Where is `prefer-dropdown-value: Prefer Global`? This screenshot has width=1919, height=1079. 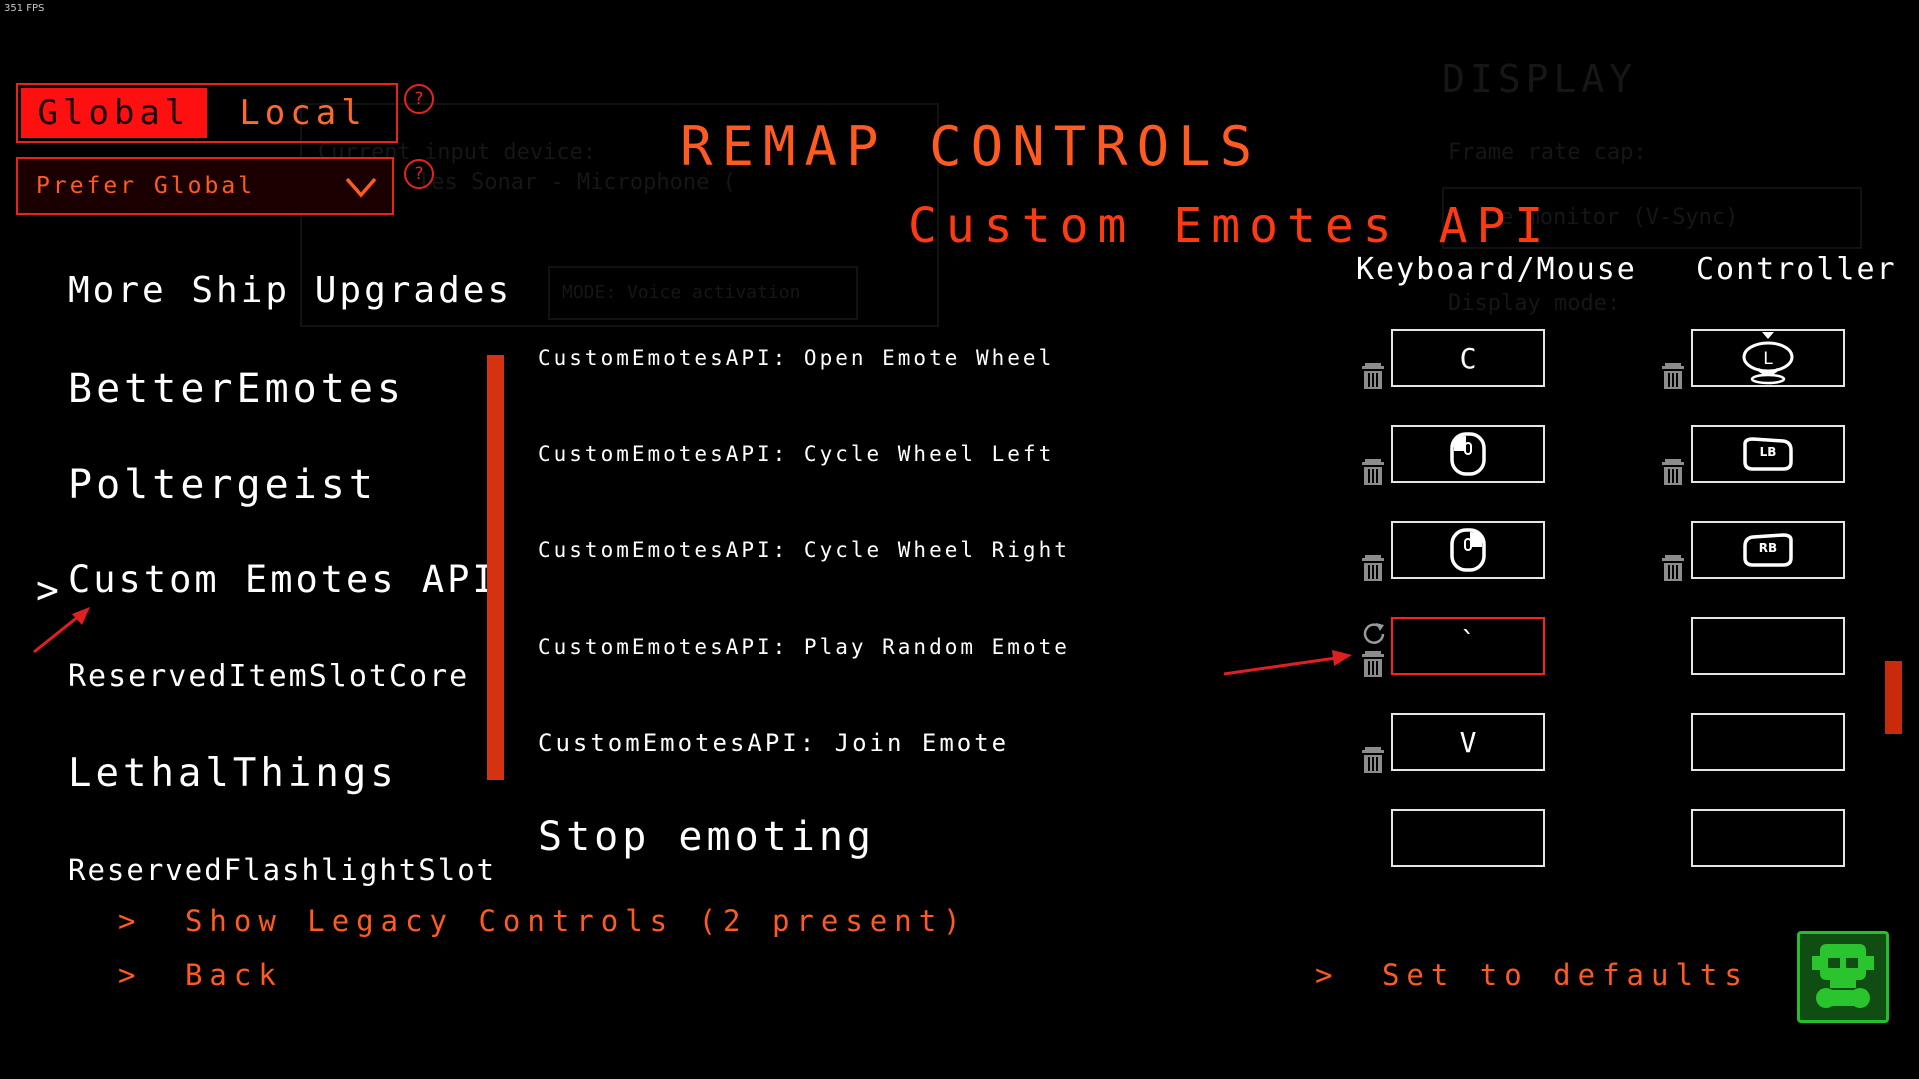 prefer-dropdown-value: Prefer Global is located at coordinates (146, 186).